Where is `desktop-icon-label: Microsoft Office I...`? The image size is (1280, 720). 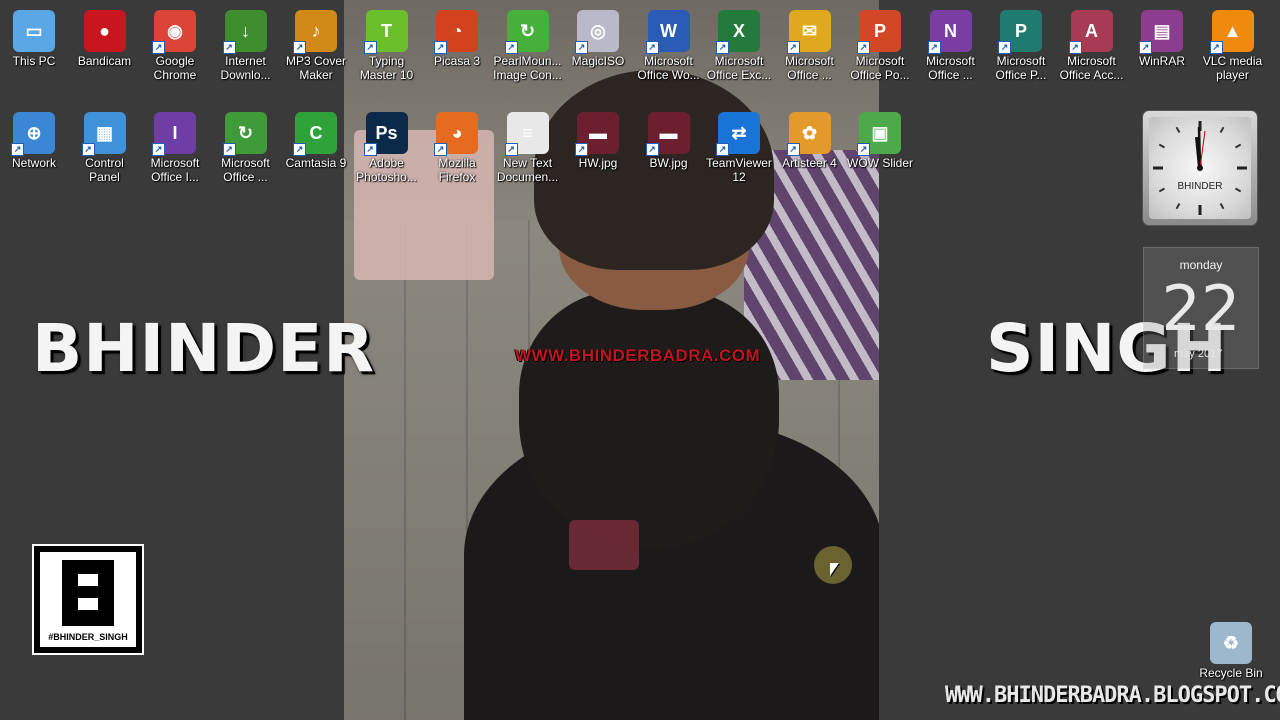
desktop-icon-label: Microsoft Office I... is located at coordinates (175, 170).